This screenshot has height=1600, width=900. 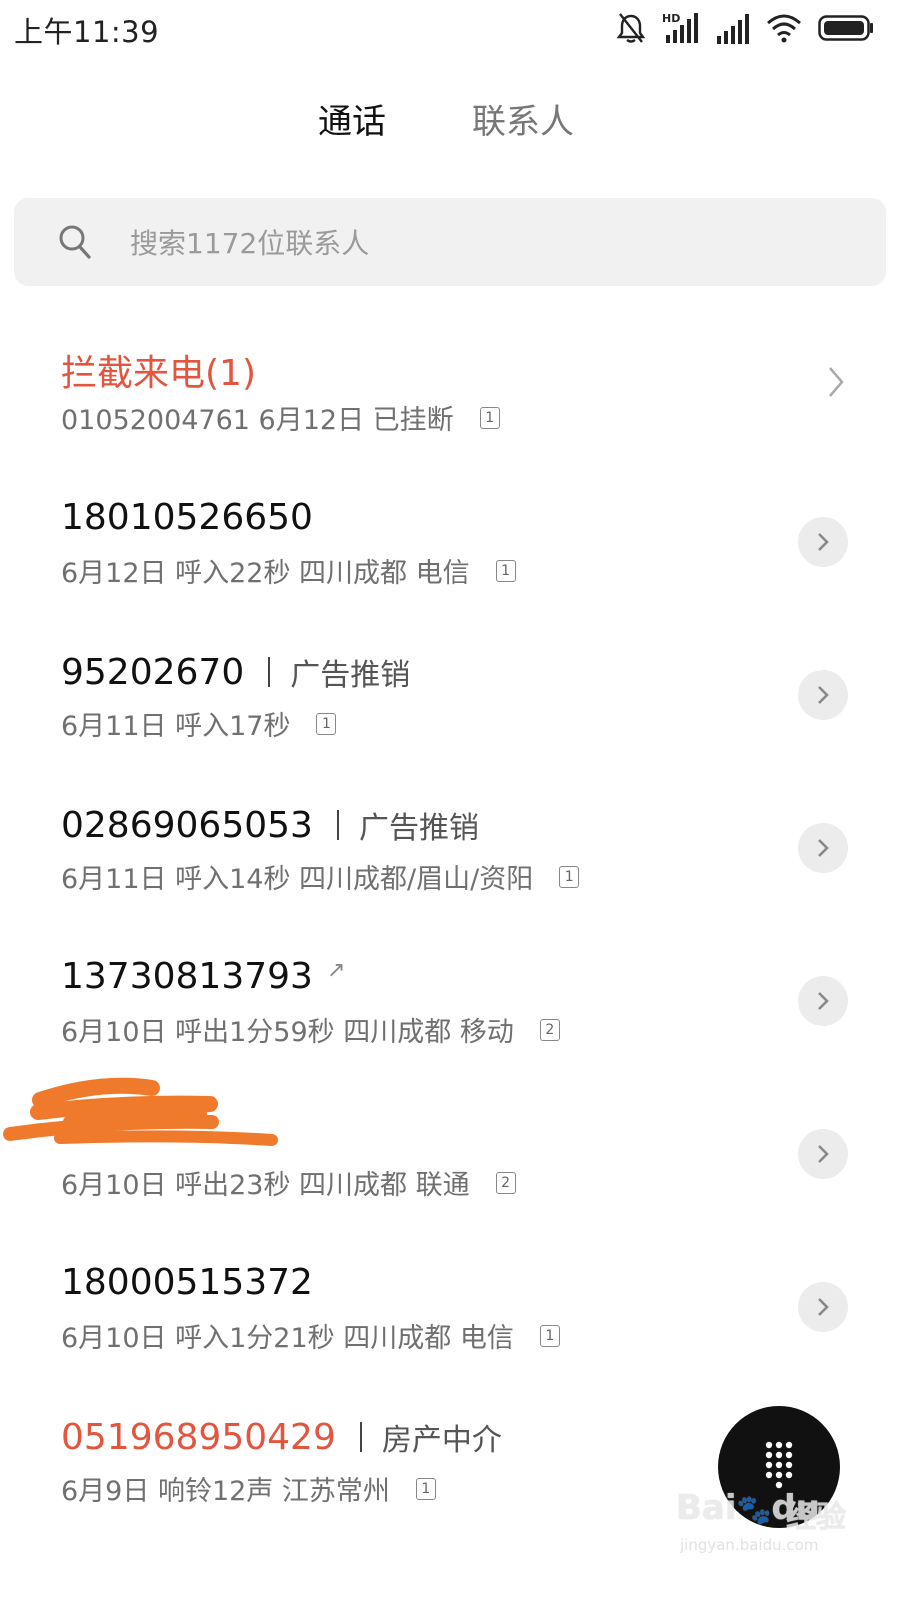 What do you see at coordinates (846, 28) in the screenshot?
I see `battery-icon` at bounding box center [846, 28].